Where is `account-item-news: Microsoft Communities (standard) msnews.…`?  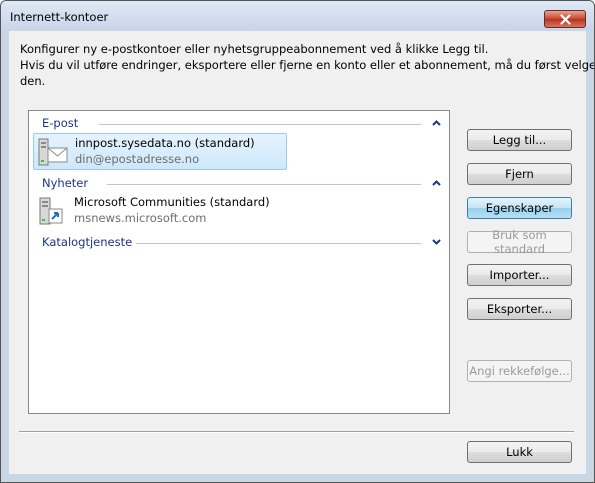 account-item-news: Microsoft Communities (standard) msnews.… is located at coordinates (159, 210).